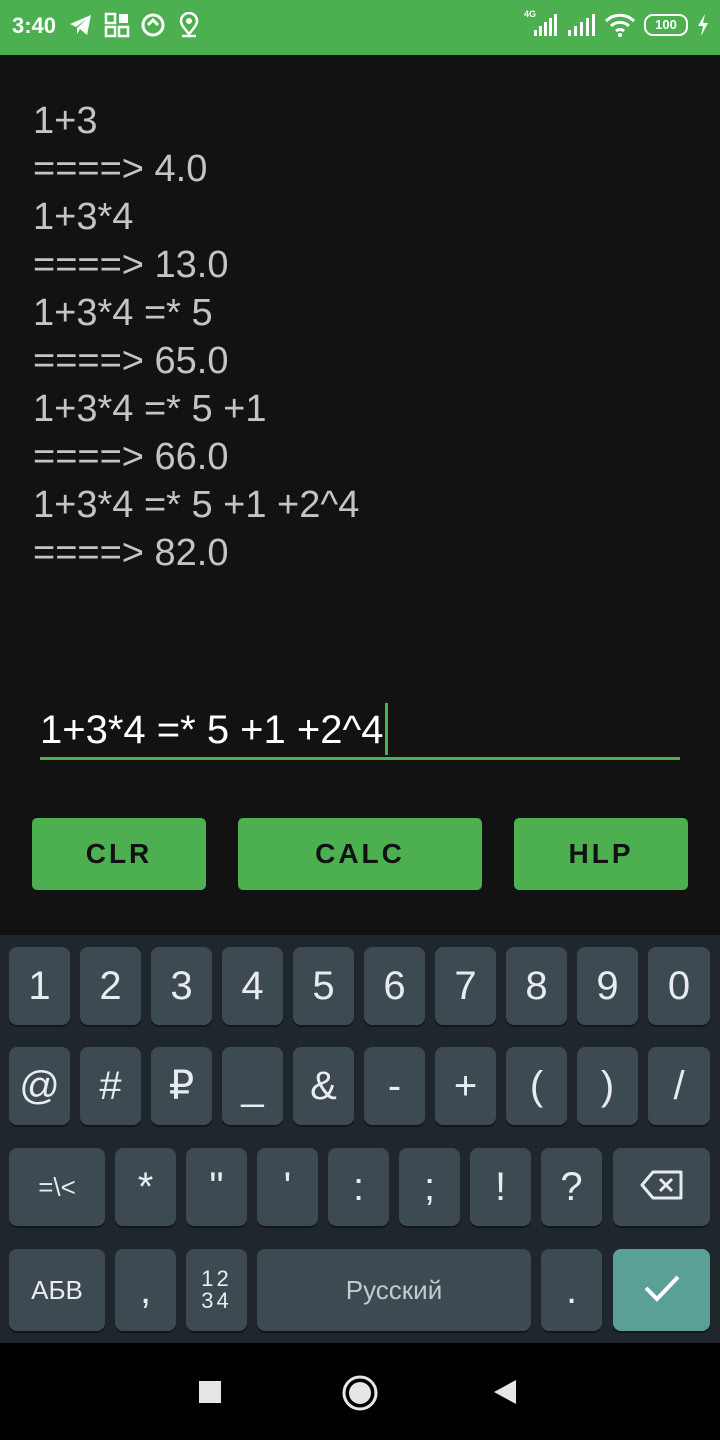 The image size is (720, 1440). Describe the element at coordinates (57, 1290) in the screenshot. I see `key-layout-switch: АБВ` at that location.